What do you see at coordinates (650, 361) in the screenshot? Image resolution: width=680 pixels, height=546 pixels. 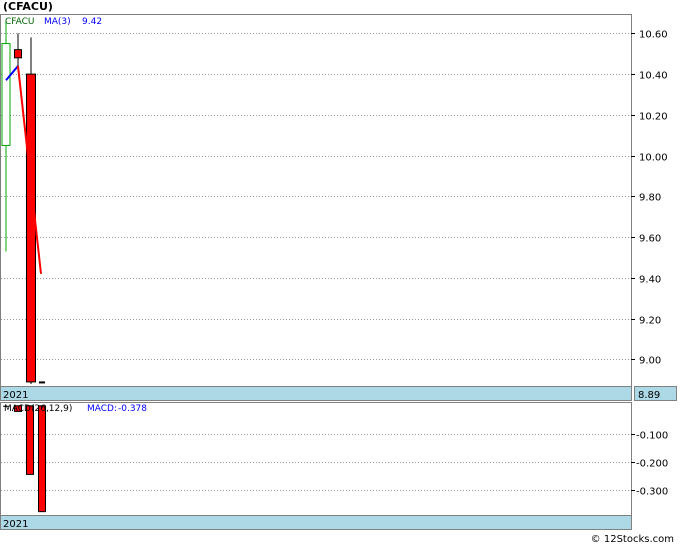 I see `price-tick-label: 9.00` at bounding box center [650, 361].